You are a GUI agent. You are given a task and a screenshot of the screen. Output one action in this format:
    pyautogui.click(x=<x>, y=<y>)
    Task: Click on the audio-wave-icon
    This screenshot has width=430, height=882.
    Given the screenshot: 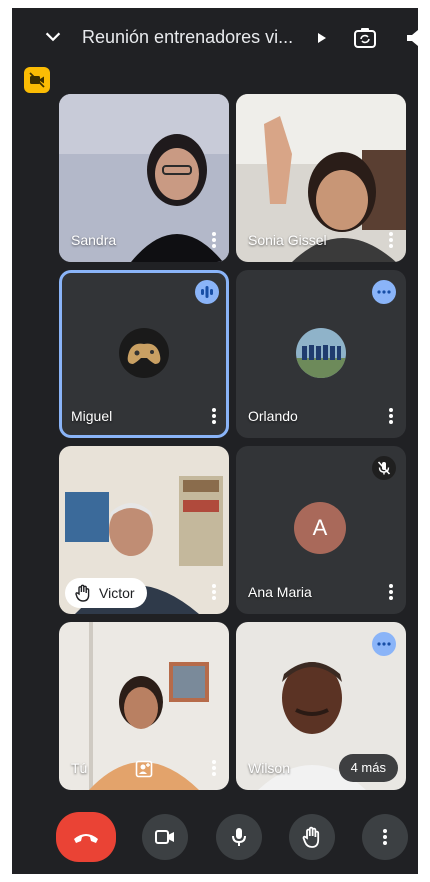 What is the action you would take?
    pyautogui.click(x=207, y=292)
    